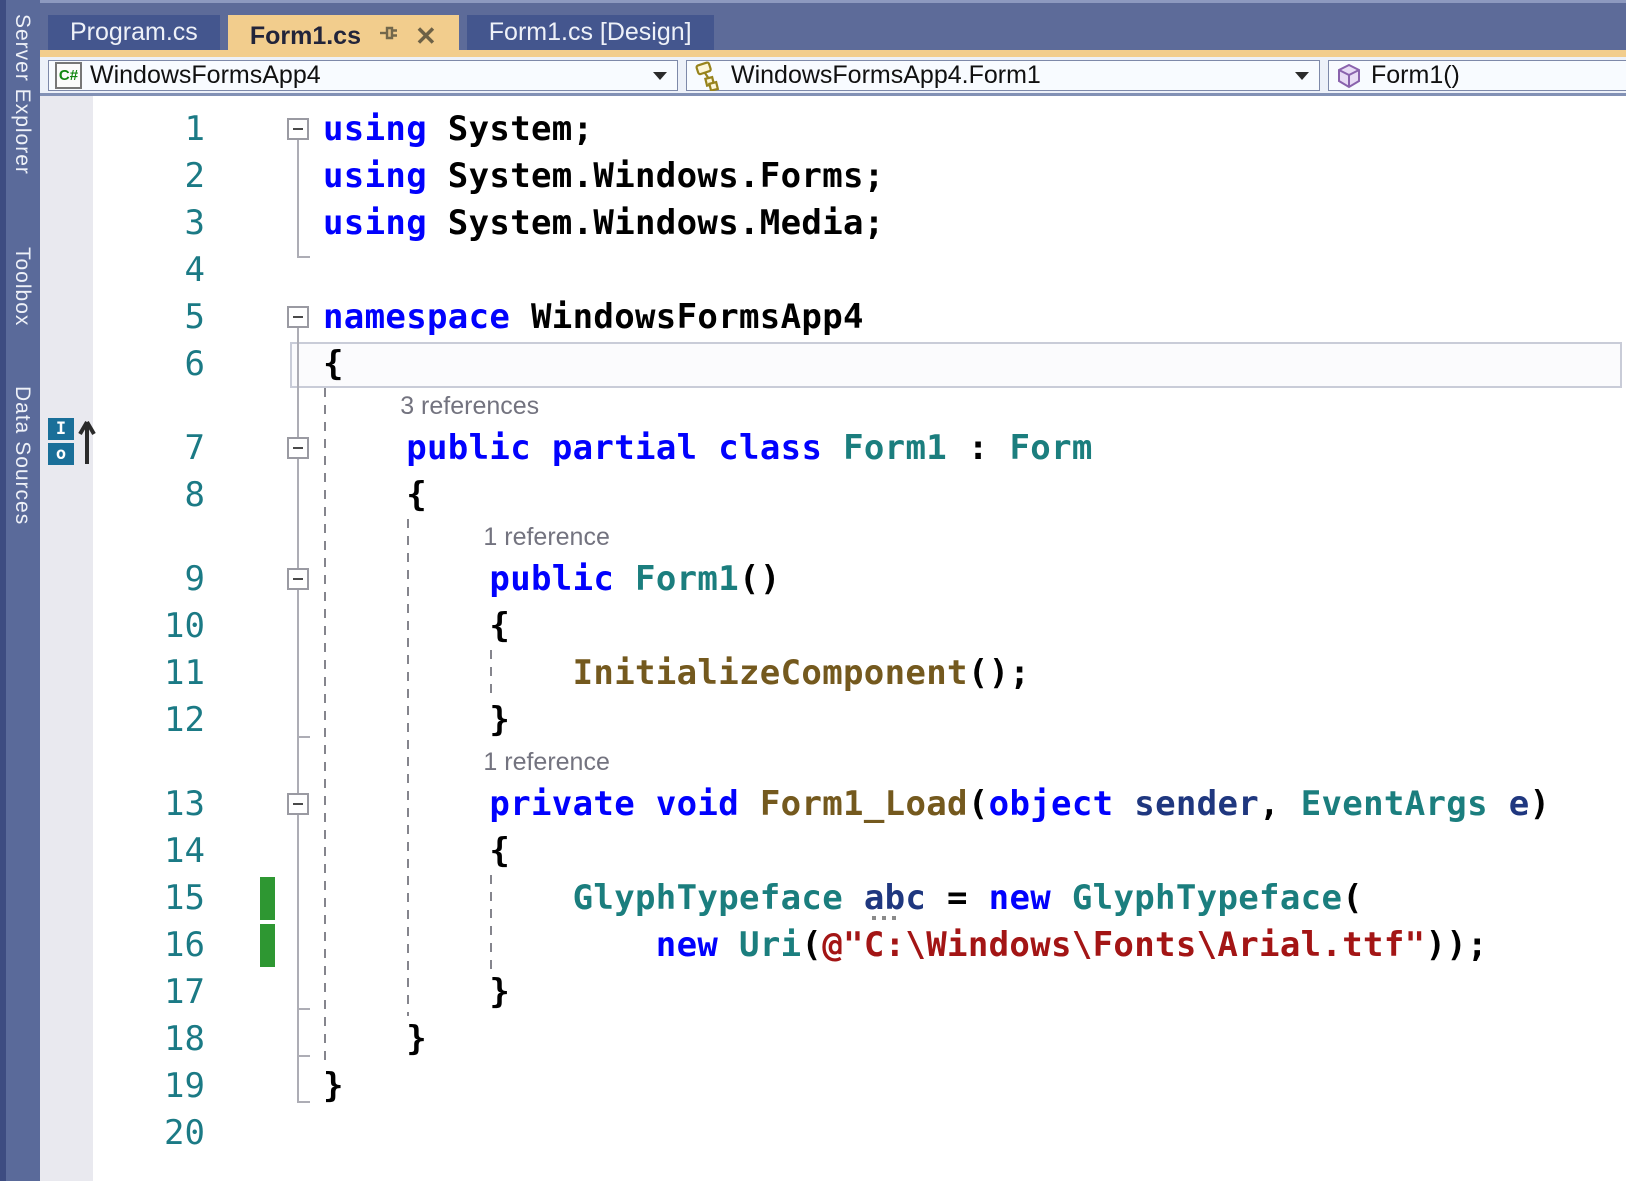 The height and width of the screenshot is (1181, 1626). What do you see at coordinates (635, 579) in the screenshot?
I see `code-text: public Form1()` at bounding box center [635, 579].